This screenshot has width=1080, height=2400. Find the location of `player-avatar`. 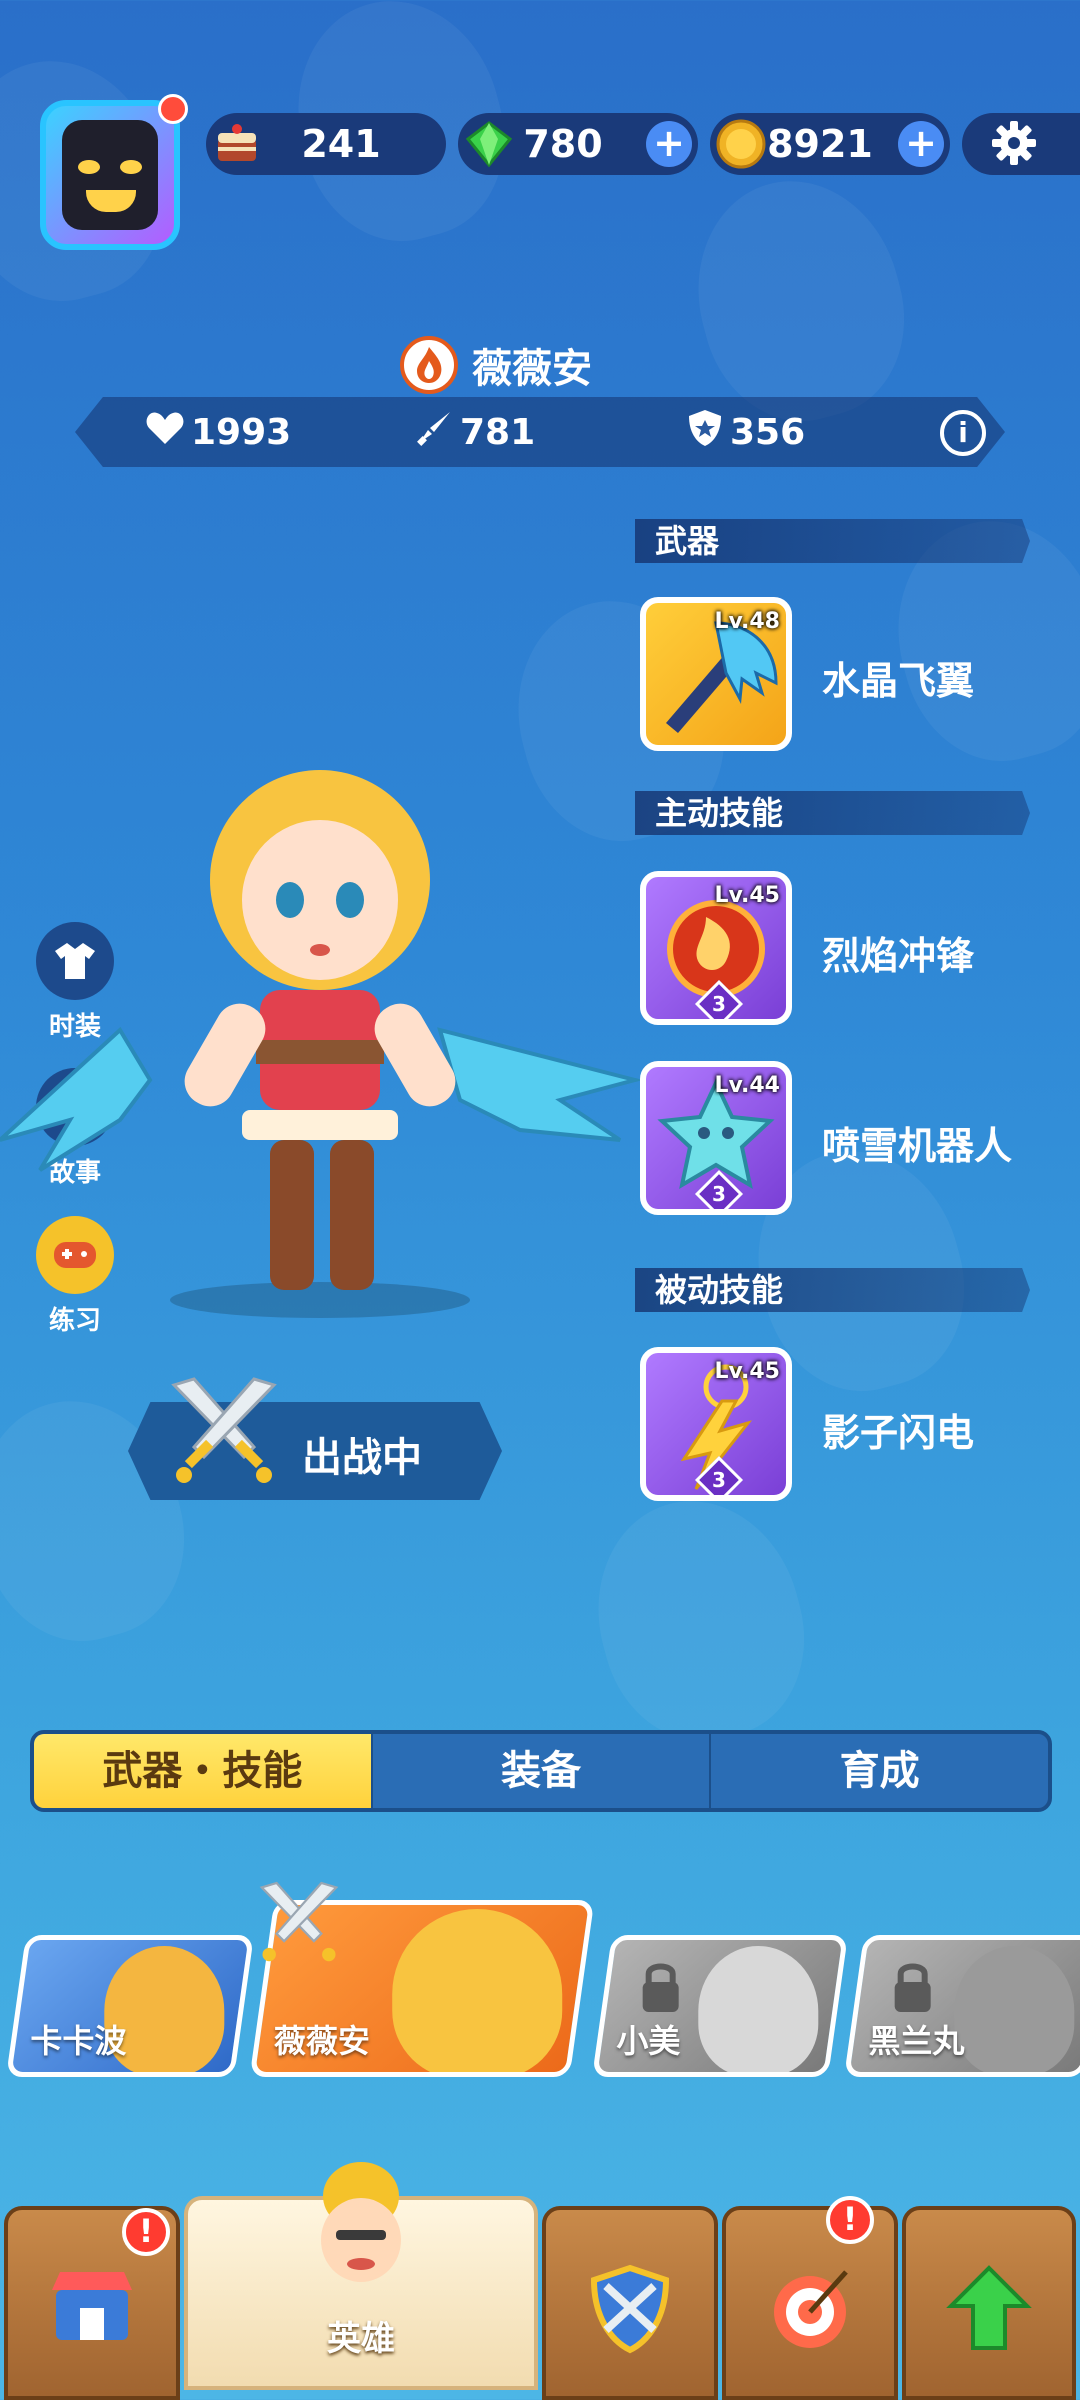

player-avatar is located at coordinates (114, 172).